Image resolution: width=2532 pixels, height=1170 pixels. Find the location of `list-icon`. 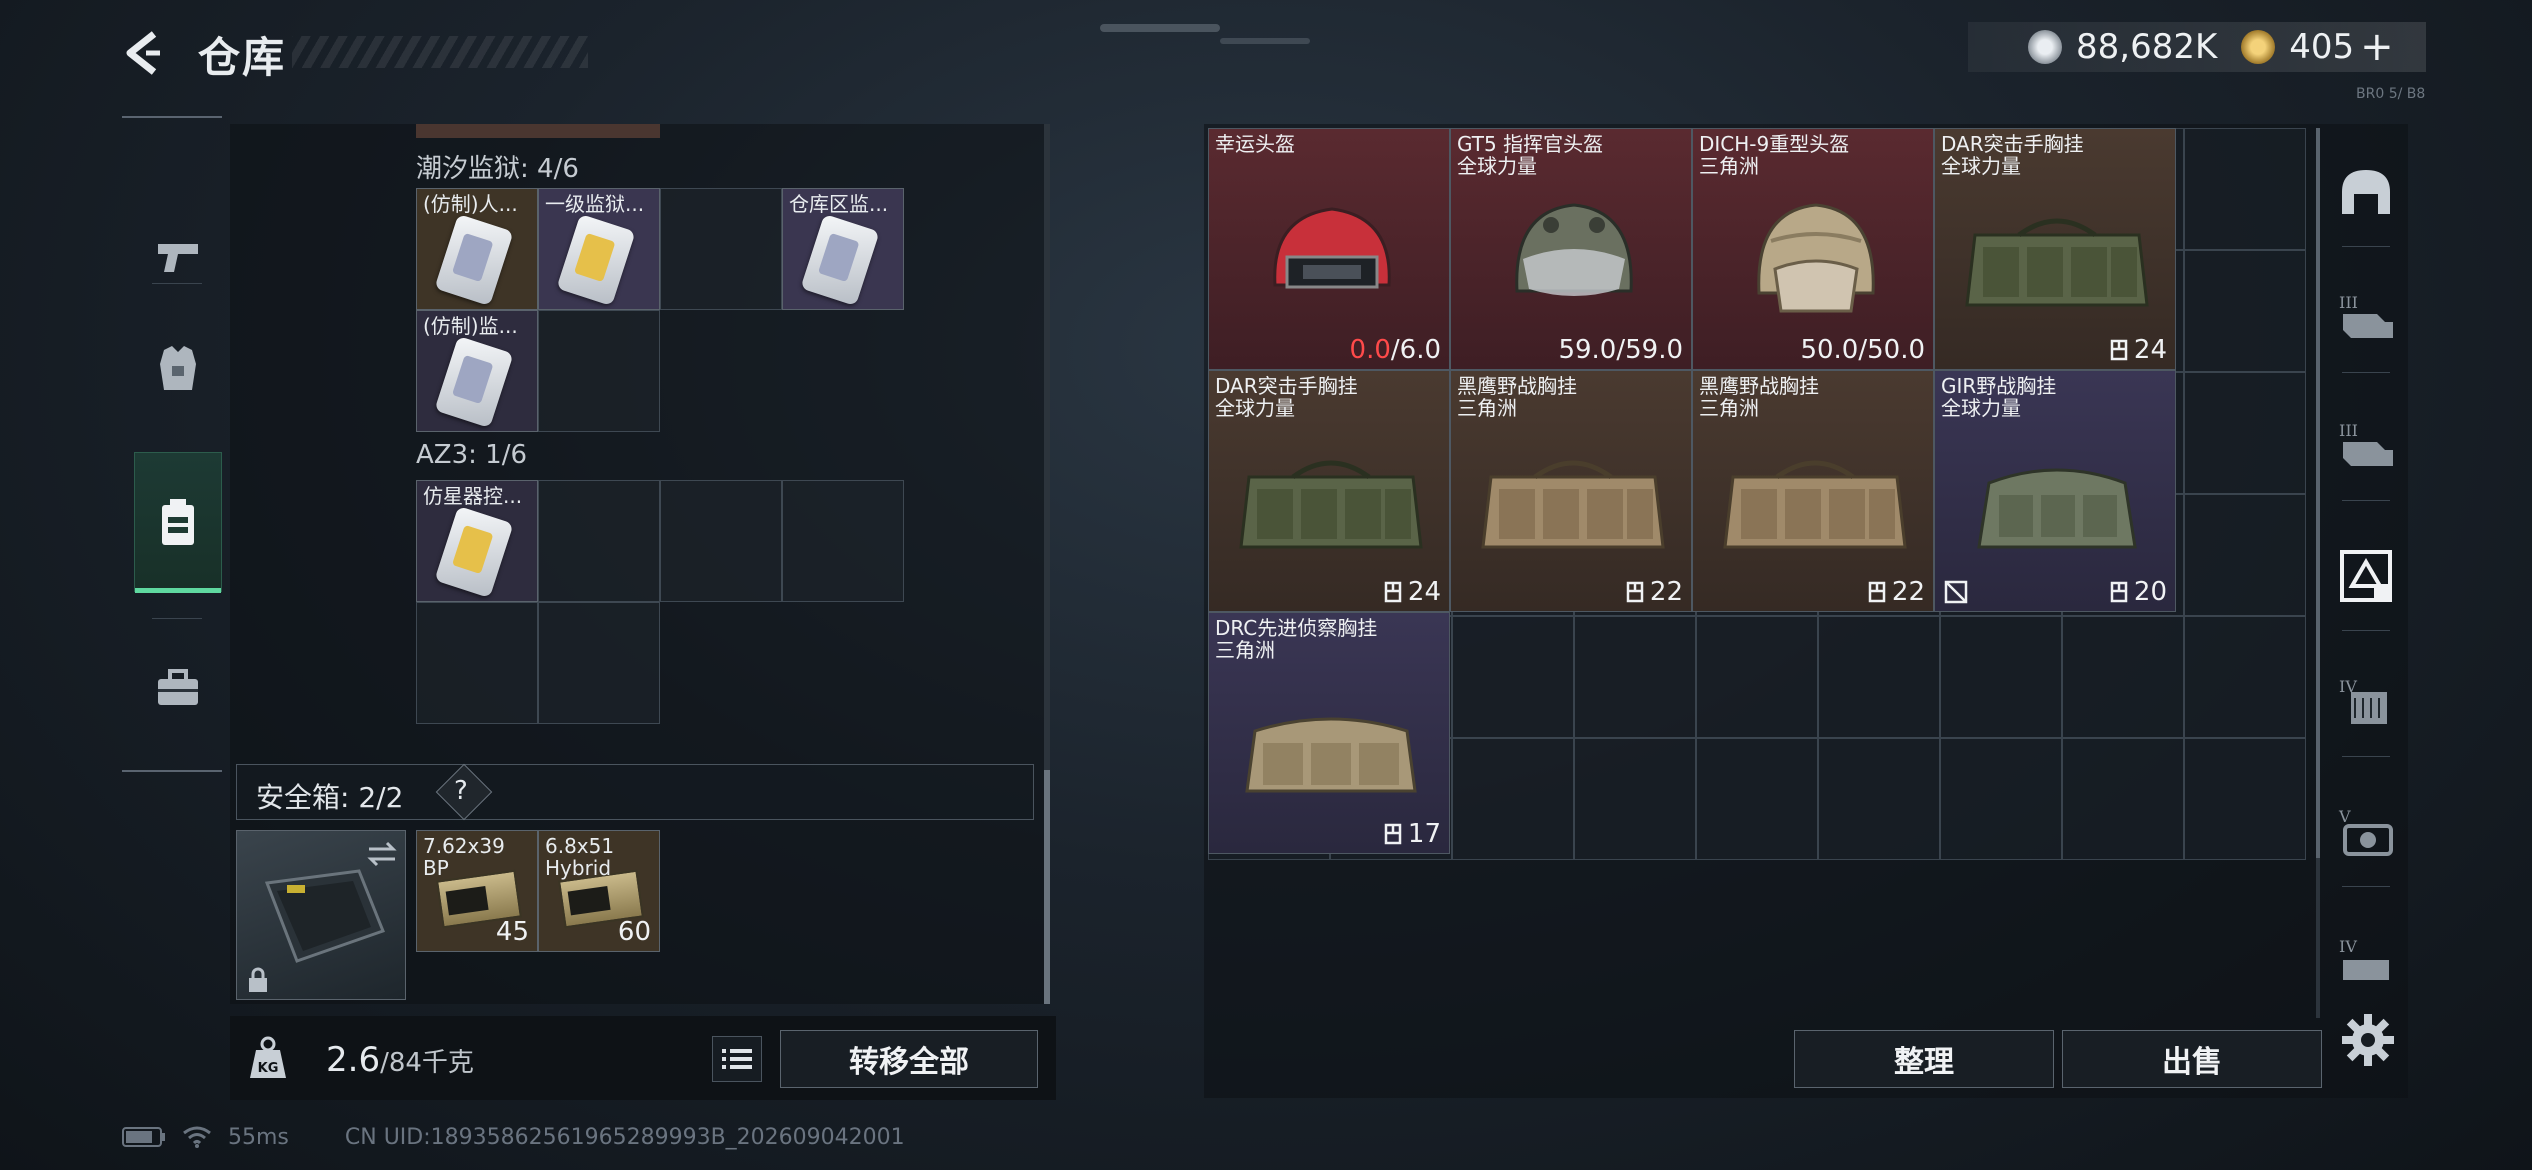

list-icon is located at coordinates (737, 1059).